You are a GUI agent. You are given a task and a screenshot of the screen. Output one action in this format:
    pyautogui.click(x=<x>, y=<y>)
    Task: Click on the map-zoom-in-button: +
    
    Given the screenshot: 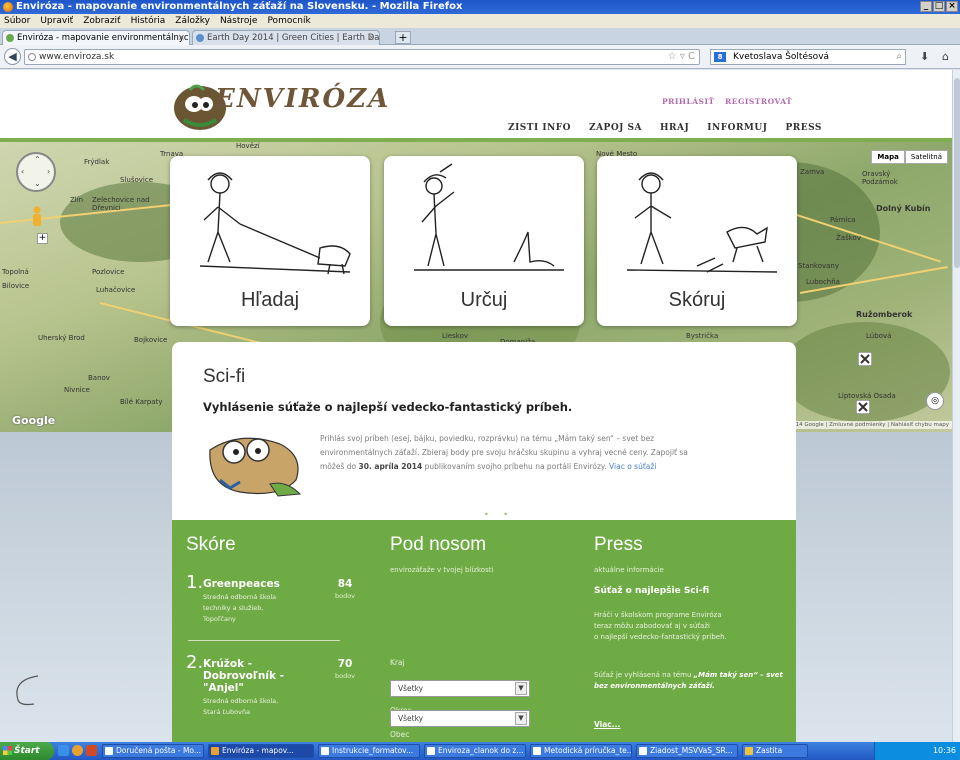 What is the action you would take?
    pyautogui.click(x=42, y=238)
    